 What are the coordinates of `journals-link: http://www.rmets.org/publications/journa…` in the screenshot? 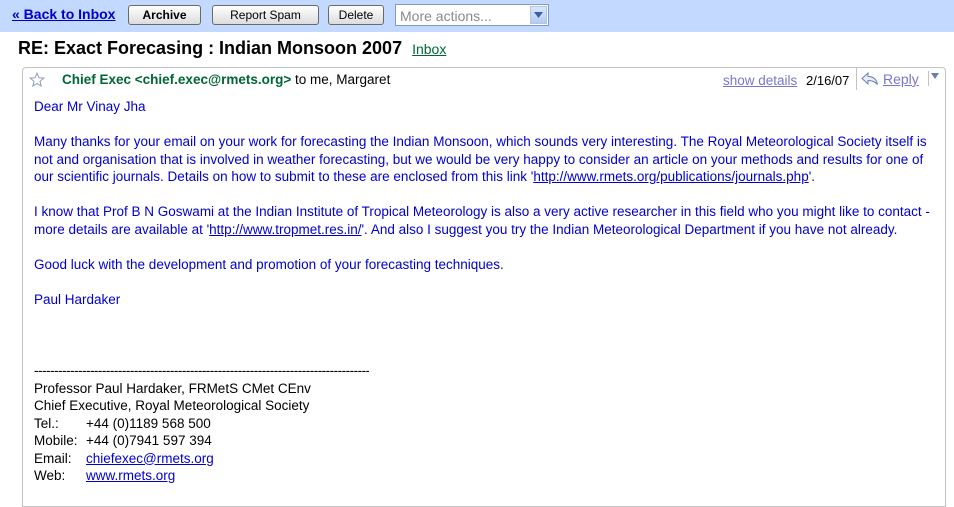 It's located at (670, 176).